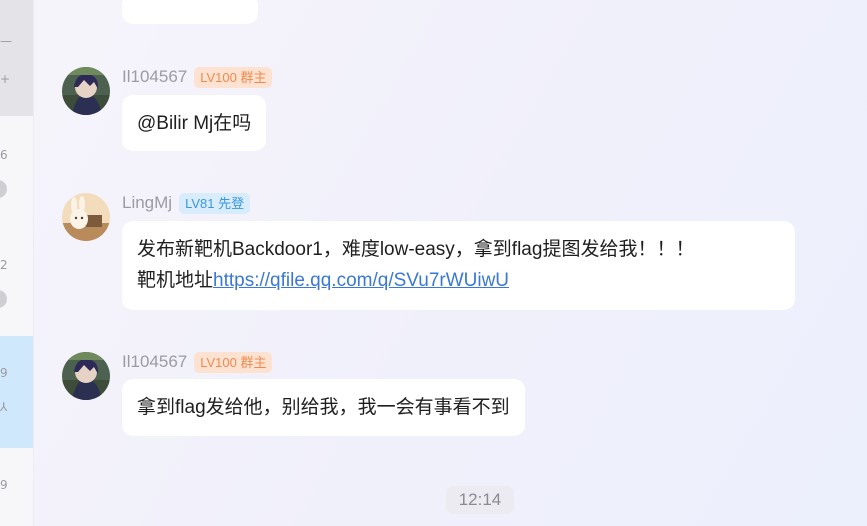 This screenshot has width=867, height=526. Describe the element at coordinates (5, 79) in the screenshot. I see `conversation-preview: +` at that location.